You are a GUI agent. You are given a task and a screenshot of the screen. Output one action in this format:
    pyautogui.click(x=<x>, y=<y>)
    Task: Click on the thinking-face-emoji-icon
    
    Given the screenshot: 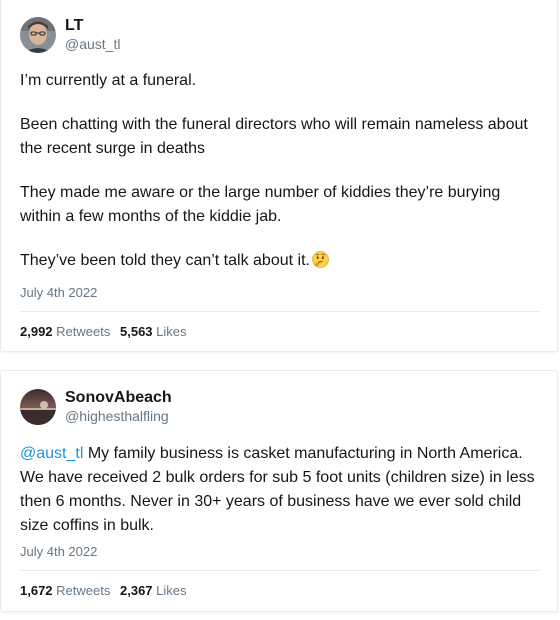 What is the action you would take?
    pyautogui.click(x=320, y=259)
    